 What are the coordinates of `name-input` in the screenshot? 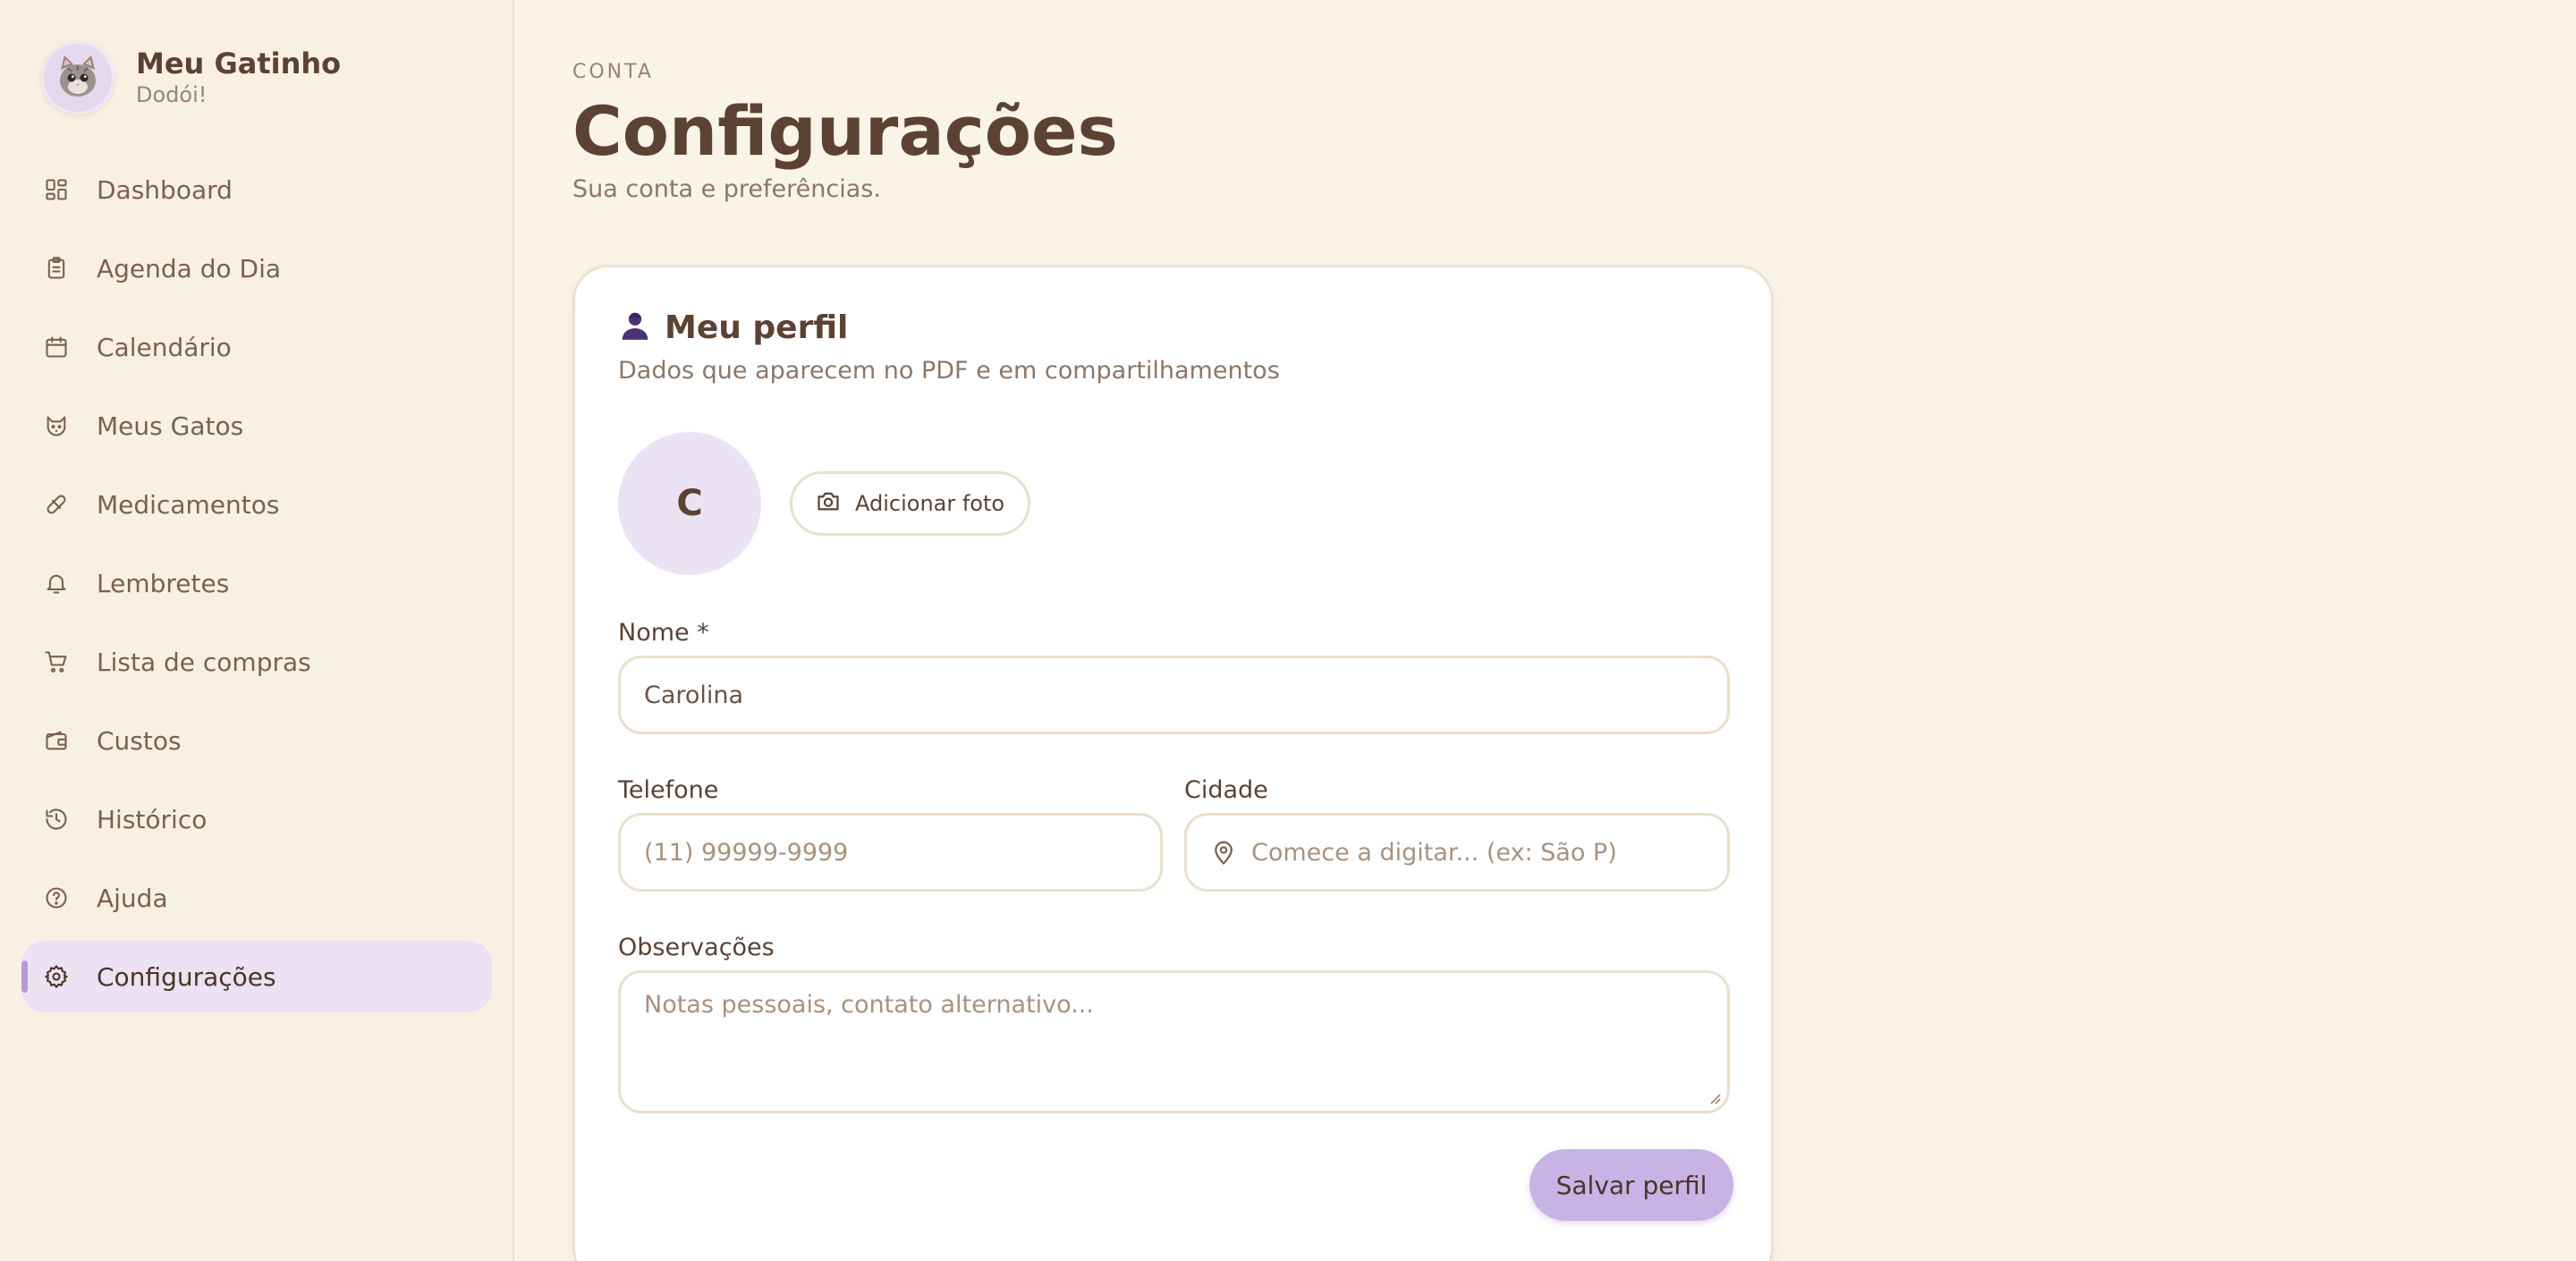 It's located at (1174, 695).